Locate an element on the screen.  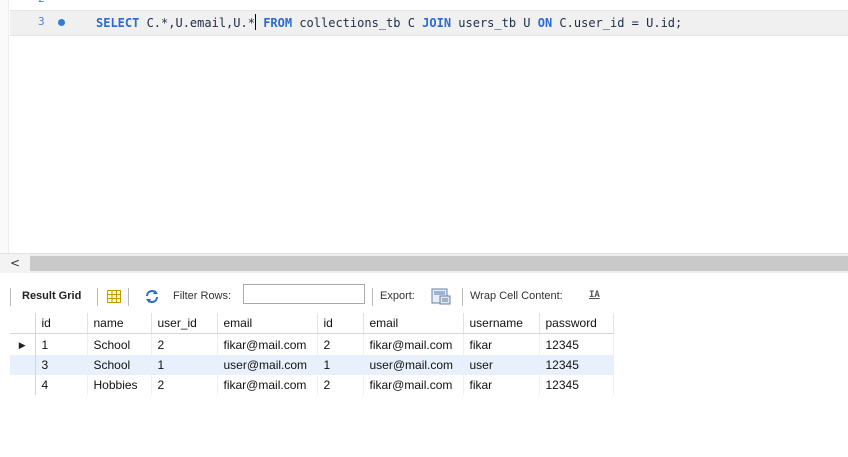
column-header-username: username is located at coordinates (501, 323).